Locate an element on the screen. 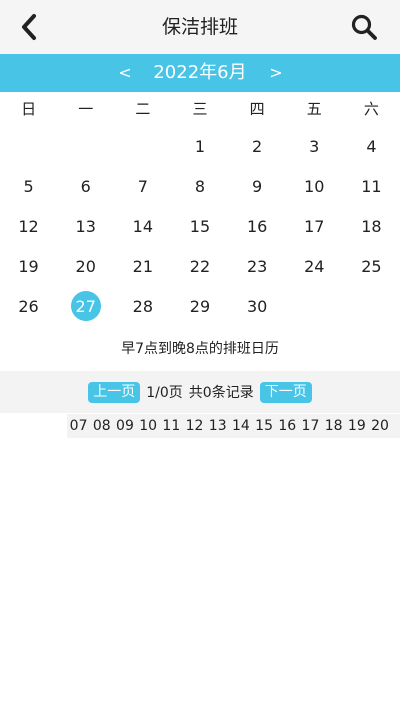 This screenshot has width=400, height=711. search-icon is located at coordinates (364, 27).